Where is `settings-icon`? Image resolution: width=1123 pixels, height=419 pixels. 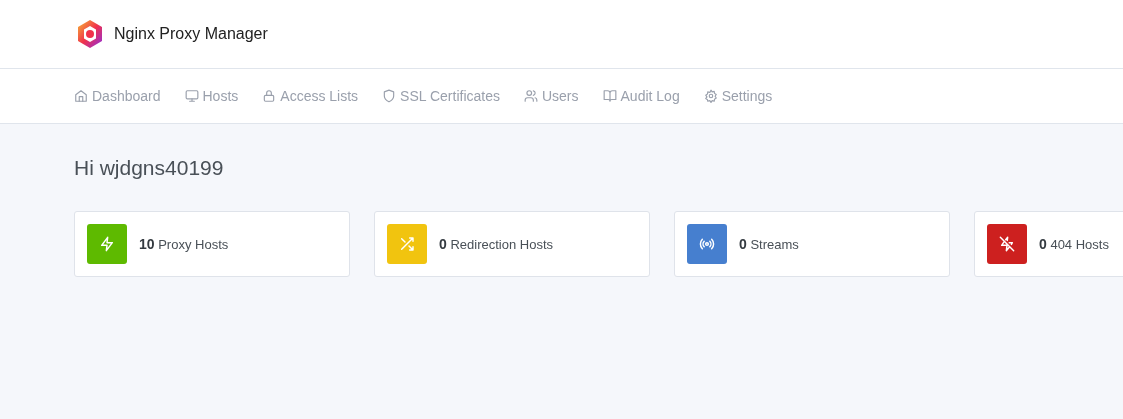
settings-icon is located at coordinates (710, 96).